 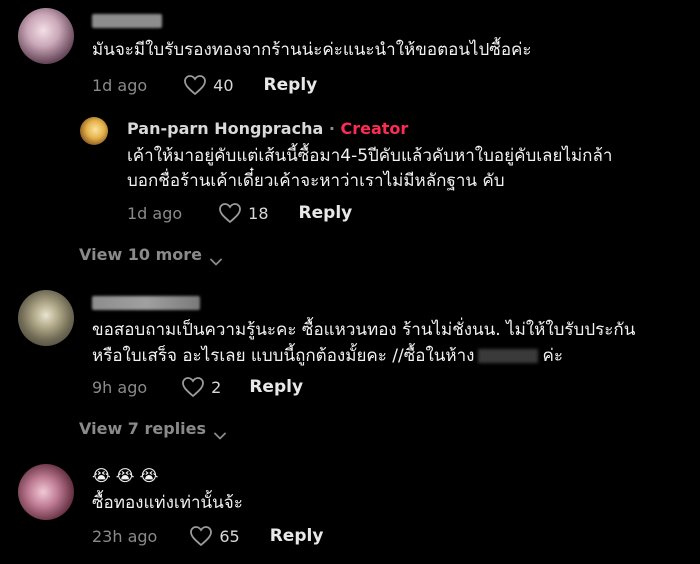 I want to click on creator-name-line: Pan-parn Hongpracha · Creator, so click(x=267, y=128).